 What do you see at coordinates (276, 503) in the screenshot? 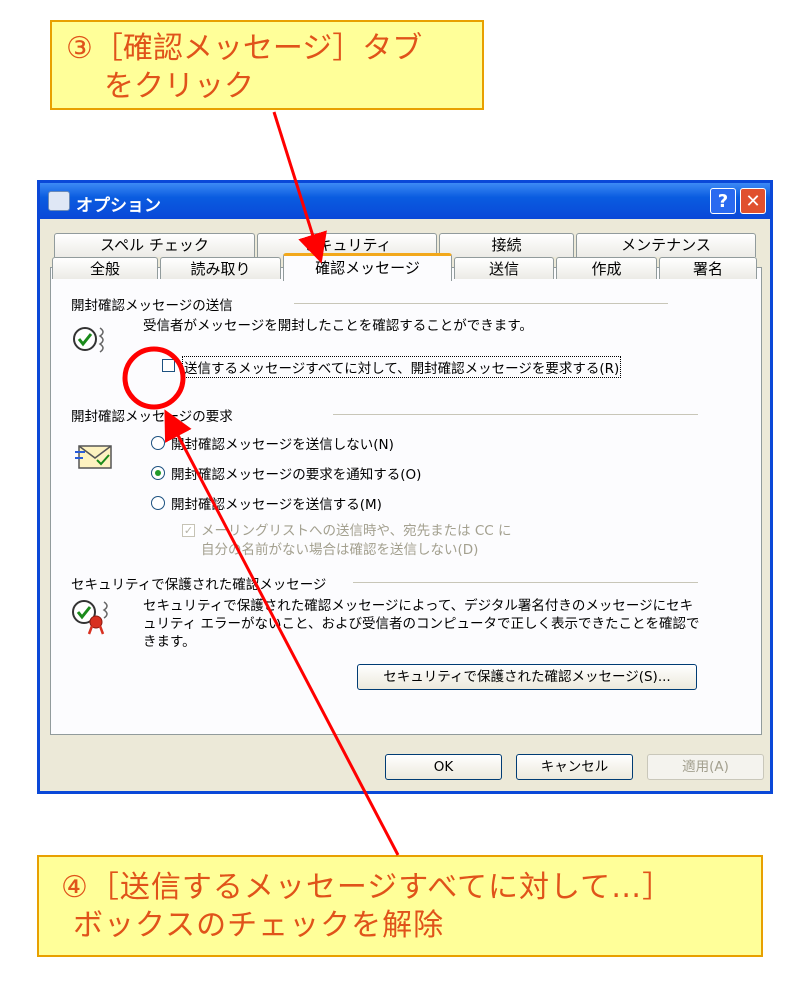
I see `always-send-receipt-label: 開封確認メッセージを送信する(M)` at bounding box center [276, 503].